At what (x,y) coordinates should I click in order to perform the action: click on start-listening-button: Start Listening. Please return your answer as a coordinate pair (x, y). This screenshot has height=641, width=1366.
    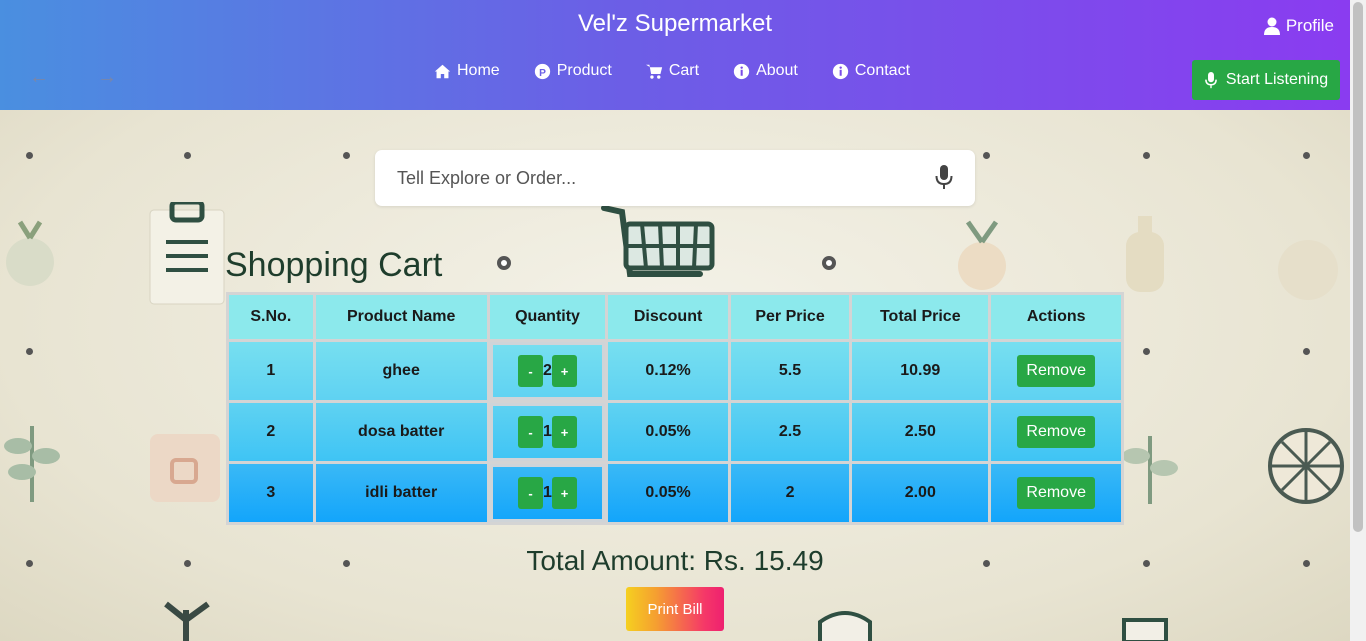
    Looking at the image, I should click on (1266, 80).